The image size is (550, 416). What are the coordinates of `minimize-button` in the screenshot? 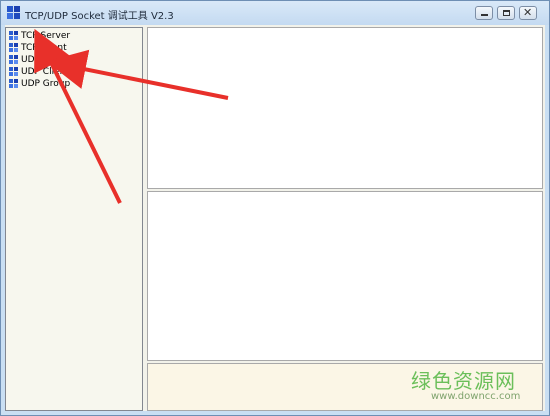 It's located at (484, 13).